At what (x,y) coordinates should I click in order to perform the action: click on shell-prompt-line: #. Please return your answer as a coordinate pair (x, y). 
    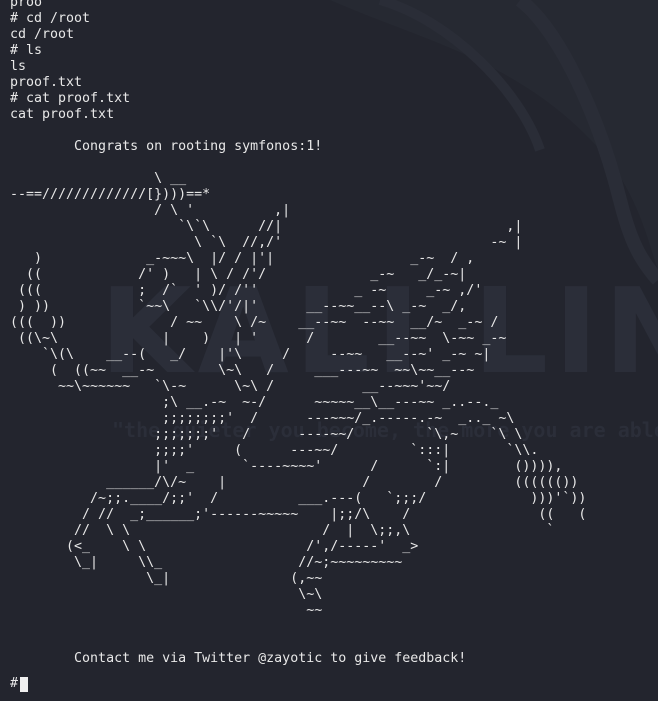
    Looking at the image, I should click on (19, 684).